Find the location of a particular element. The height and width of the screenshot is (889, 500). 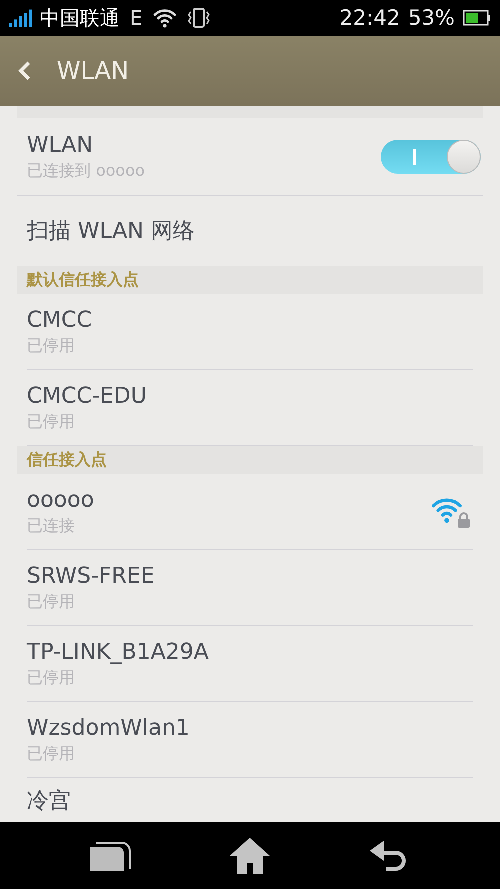

clock-time: 22:42 is located at coordinates (370, 18).